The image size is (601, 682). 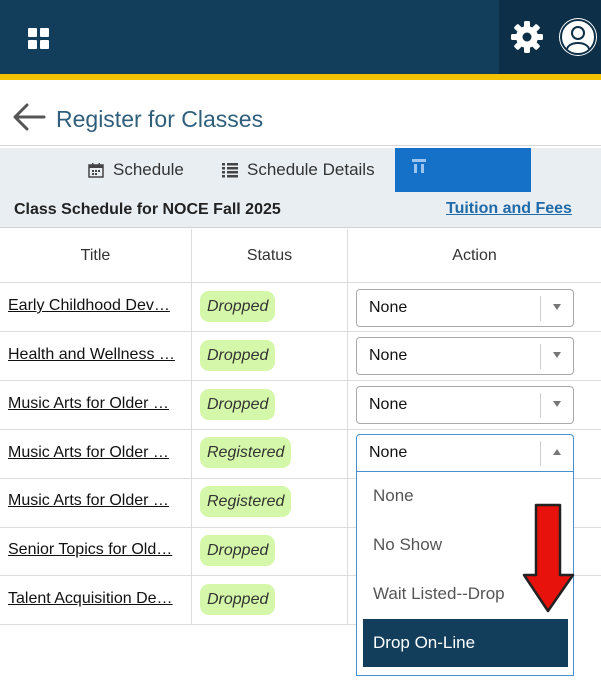 What do you see at coordinates (578, 37) in the screenshot?
I see `user-avatar-icon` at bounding box center [578, 37].